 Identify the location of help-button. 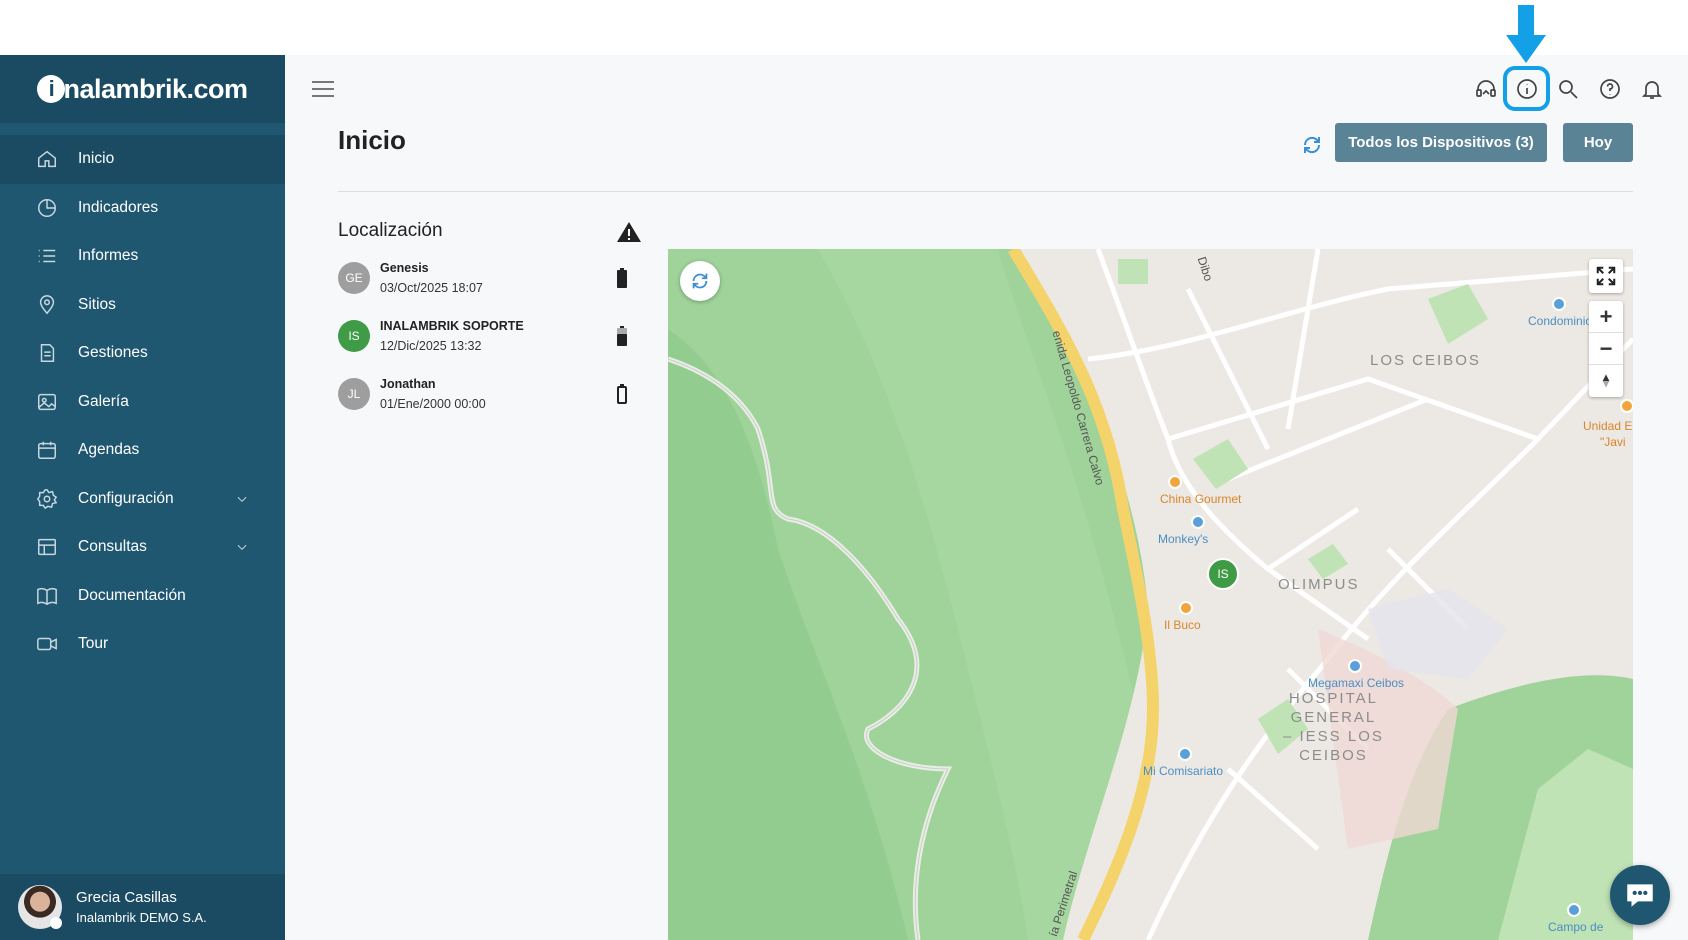
(1610, 89).